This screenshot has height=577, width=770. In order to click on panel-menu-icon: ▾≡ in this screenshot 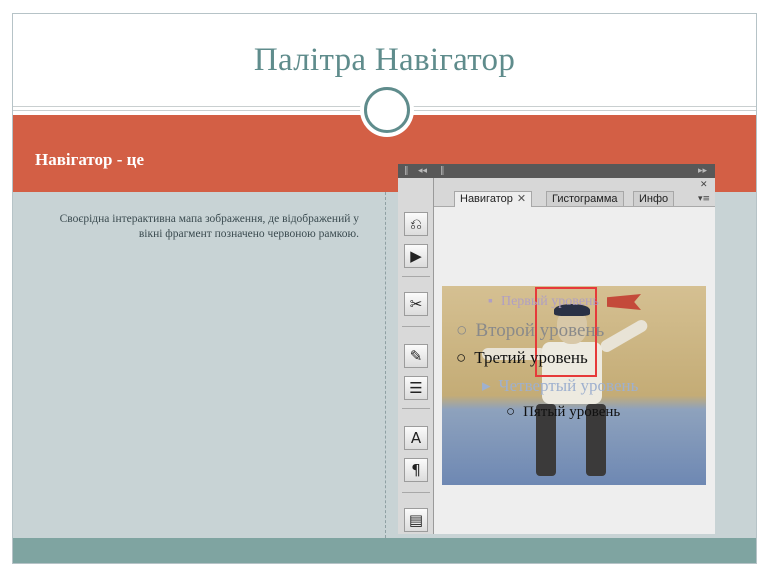, I will do `click(704, 199)`.